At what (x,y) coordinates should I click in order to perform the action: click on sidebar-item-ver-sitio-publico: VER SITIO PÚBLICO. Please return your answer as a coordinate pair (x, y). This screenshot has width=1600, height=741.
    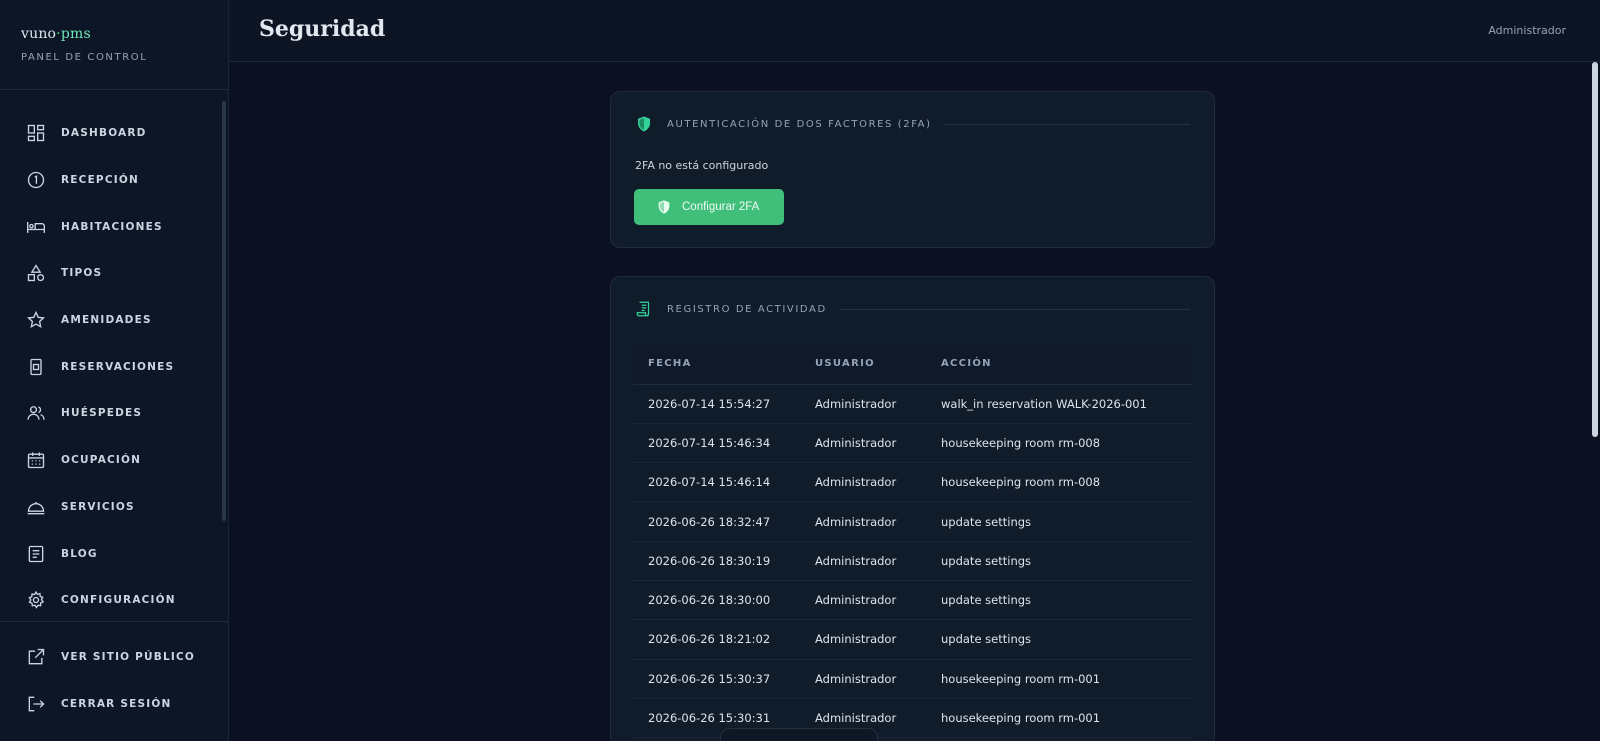
    Looking at the image, I should click on (111, 657).